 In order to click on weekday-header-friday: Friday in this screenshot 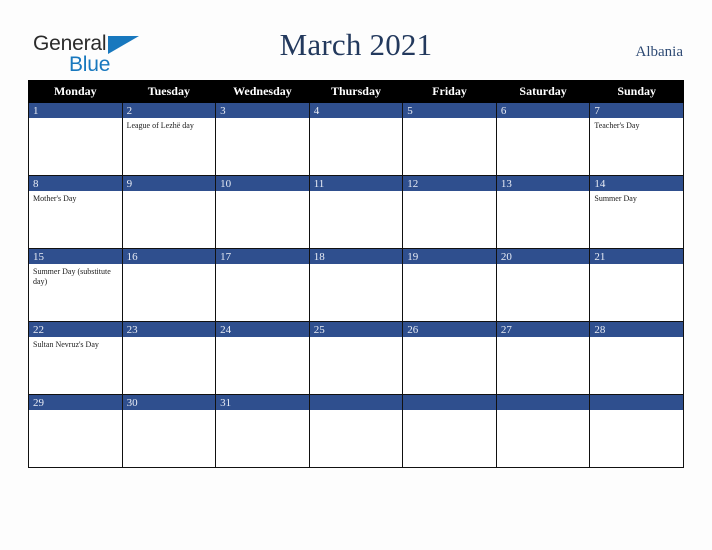, I will do `click(449, 91)`.